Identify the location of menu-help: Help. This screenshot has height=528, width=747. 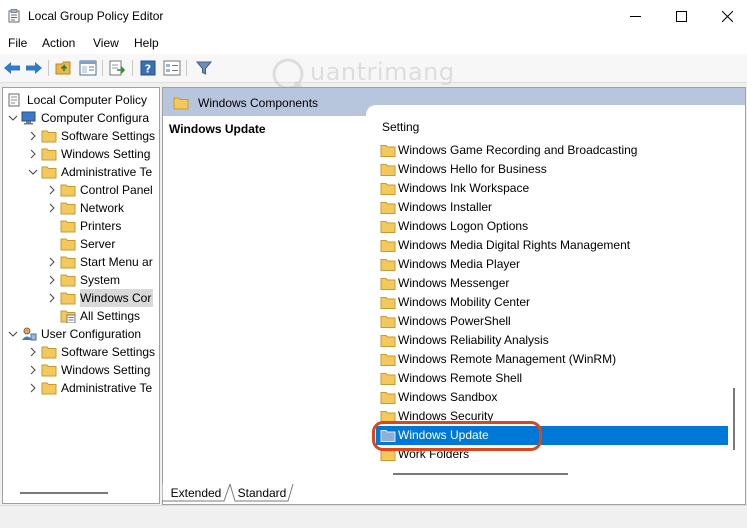
(146, 43).